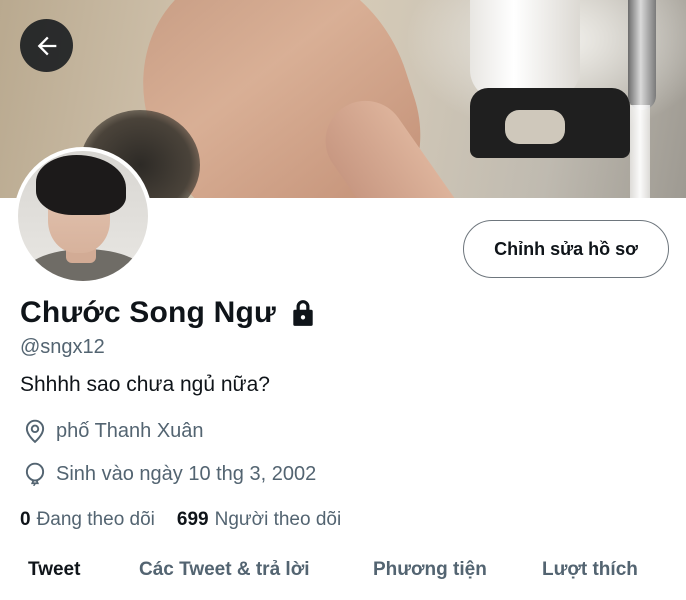  Describe the element at coordinates (186, 473) in the screenshot. I see `birthday-text: Sinh vào ngày 10 thg 3, 2002` at that location.